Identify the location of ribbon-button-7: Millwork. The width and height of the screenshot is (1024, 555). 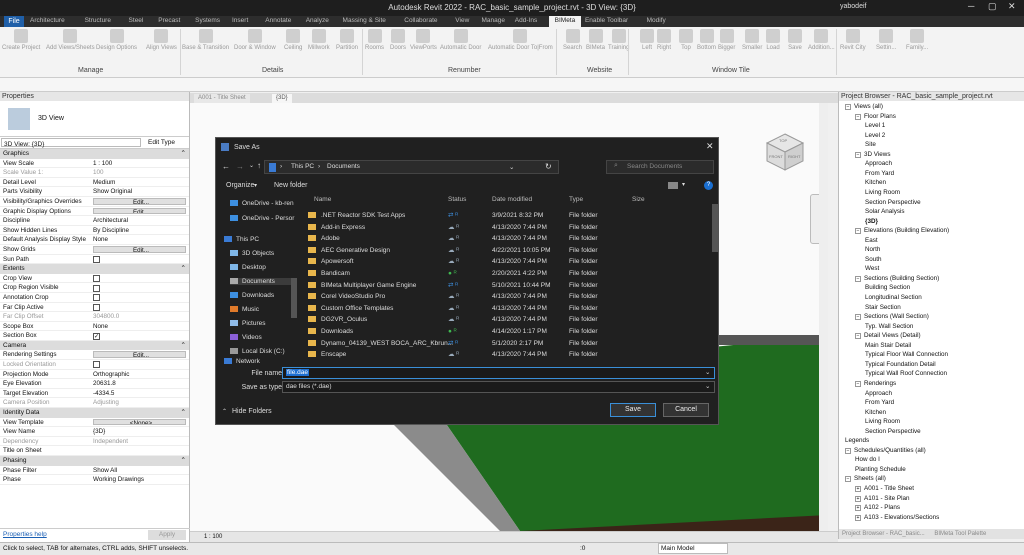
(319, 40).